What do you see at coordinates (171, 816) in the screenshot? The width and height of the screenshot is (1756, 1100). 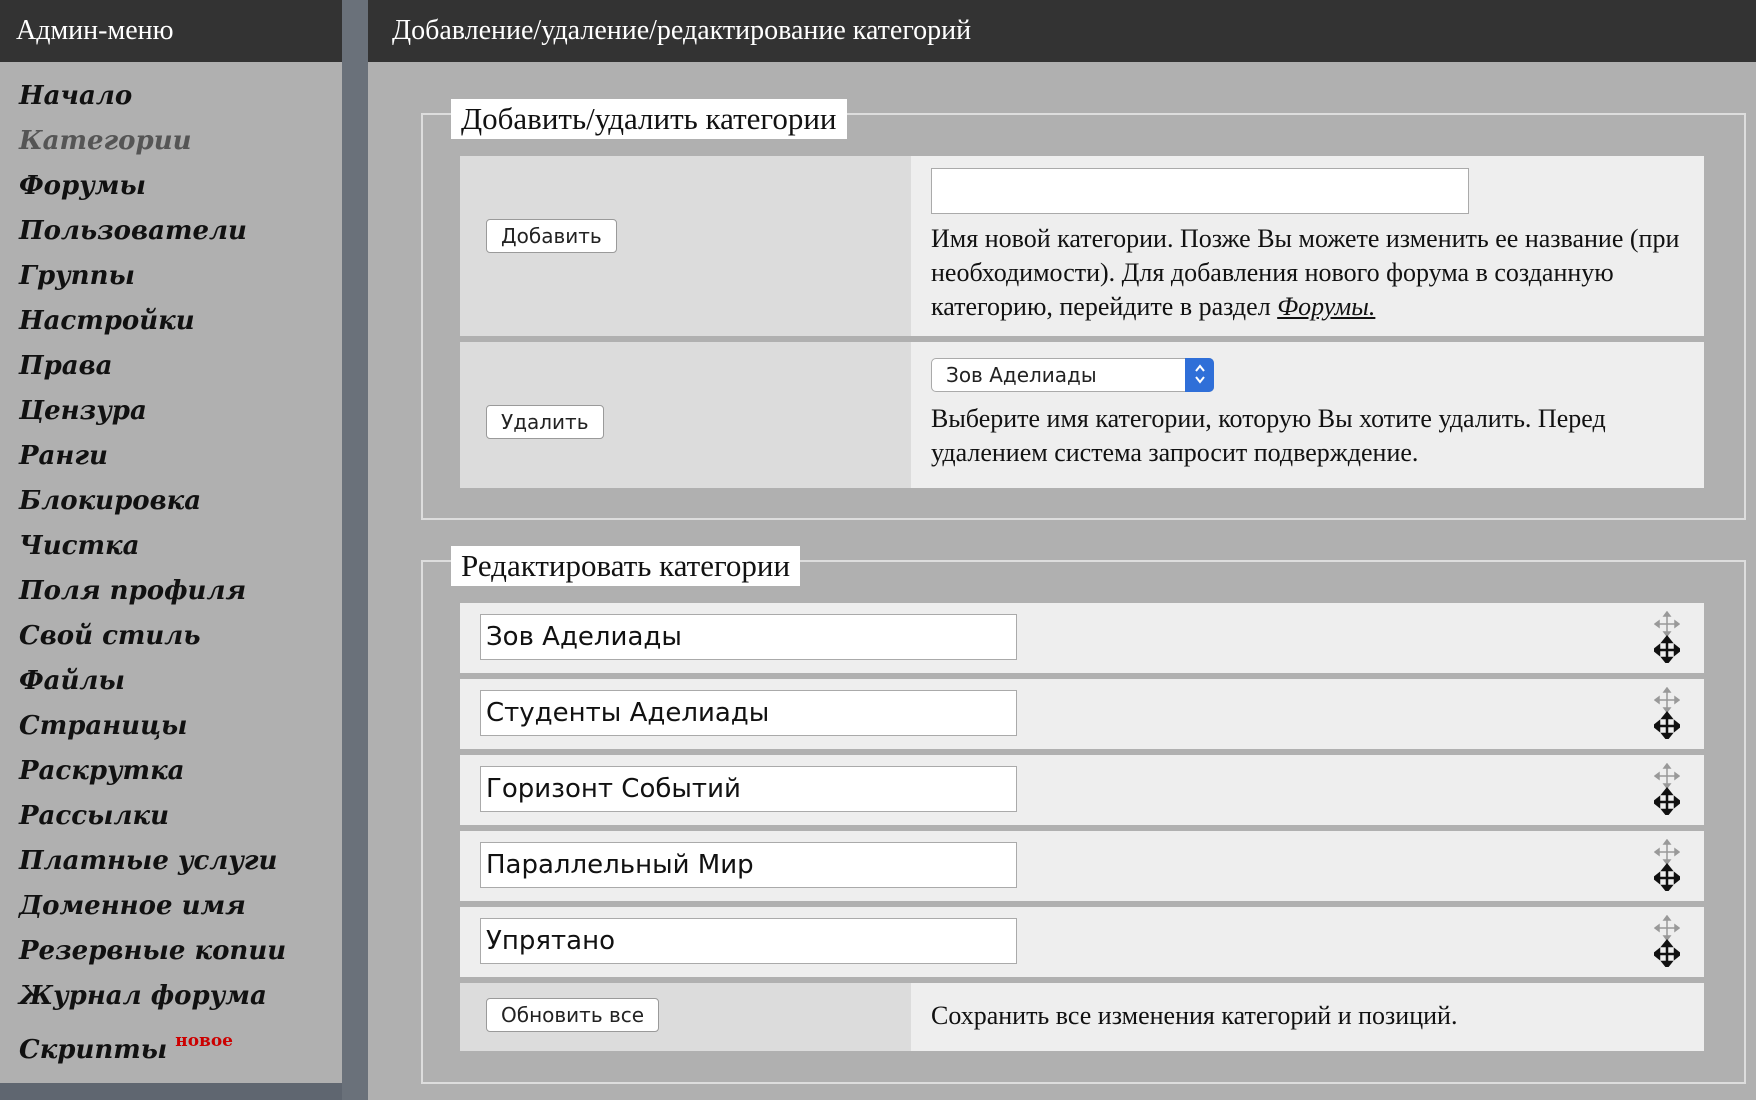 I see `sidebar-item-mailings: Рассылки` at bounding box center [171, 816].